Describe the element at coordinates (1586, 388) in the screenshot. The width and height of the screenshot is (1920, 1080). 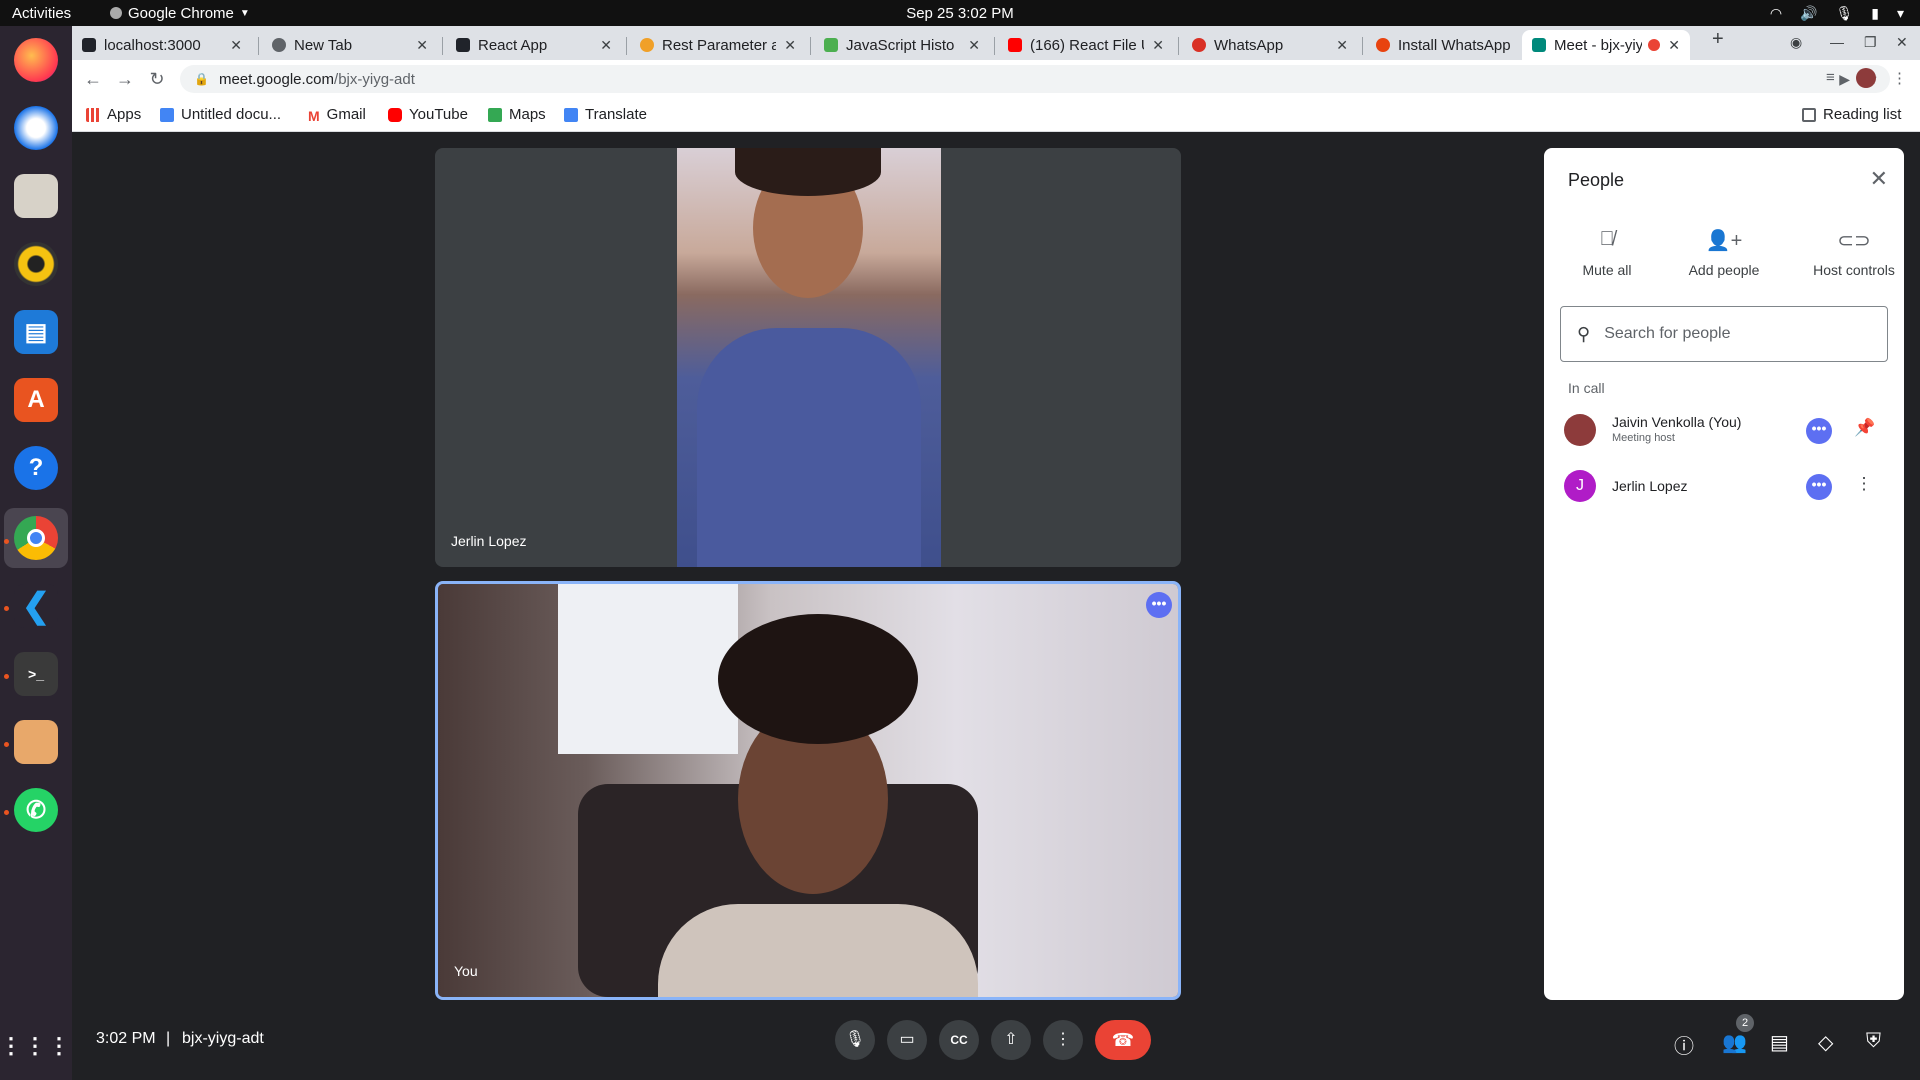
I see `section-header-in-call: In call` at that location.